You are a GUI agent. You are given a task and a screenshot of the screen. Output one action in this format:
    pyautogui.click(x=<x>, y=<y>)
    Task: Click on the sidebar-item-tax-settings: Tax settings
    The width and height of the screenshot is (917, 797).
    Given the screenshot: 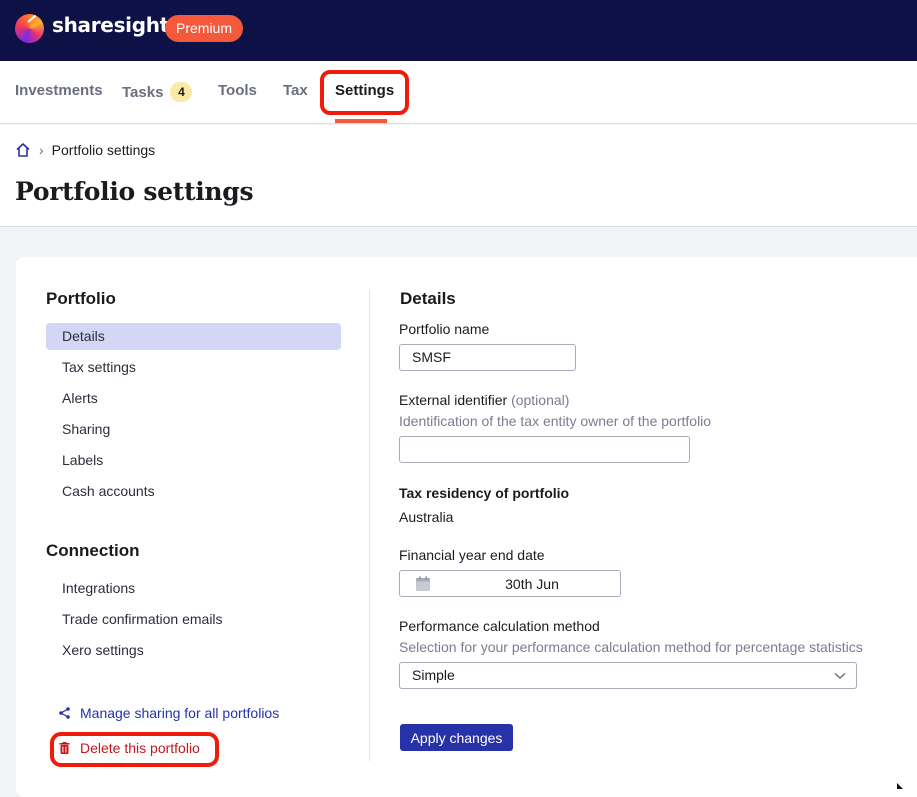 What is the action you would take?
    pyautogui.click(x=193, y=367)
    